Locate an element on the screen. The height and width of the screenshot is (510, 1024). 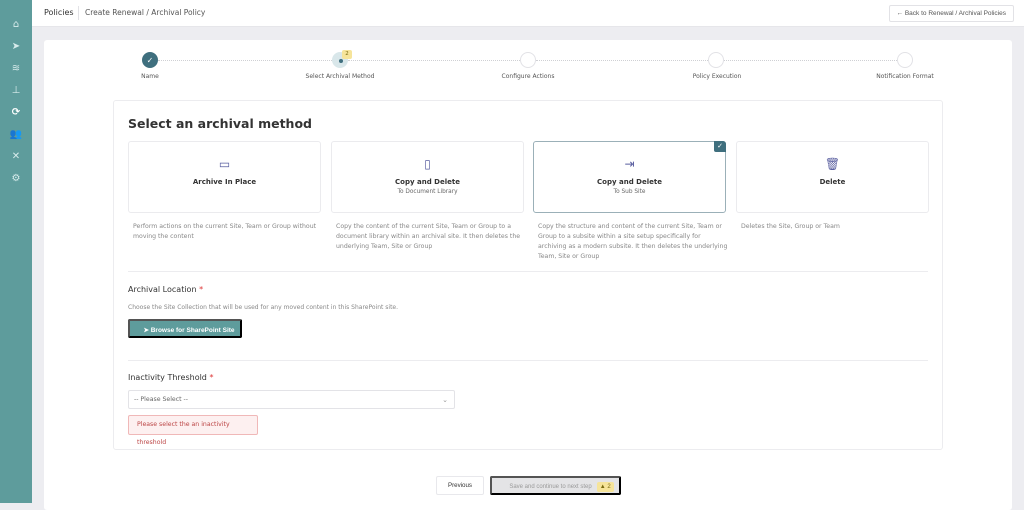
previous-button: Previous is located at coordinates (460, 485).